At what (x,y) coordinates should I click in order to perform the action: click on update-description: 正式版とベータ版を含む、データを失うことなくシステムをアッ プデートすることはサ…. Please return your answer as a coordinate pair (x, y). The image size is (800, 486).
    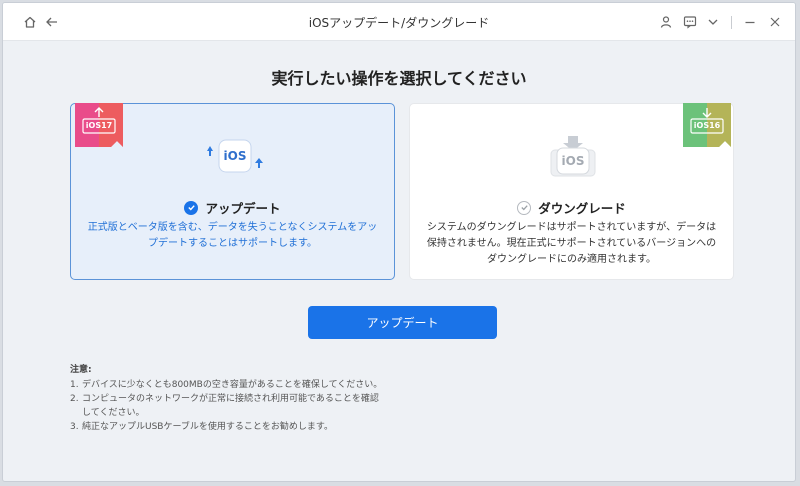
    Looking at the image, I should click on (232, 236).